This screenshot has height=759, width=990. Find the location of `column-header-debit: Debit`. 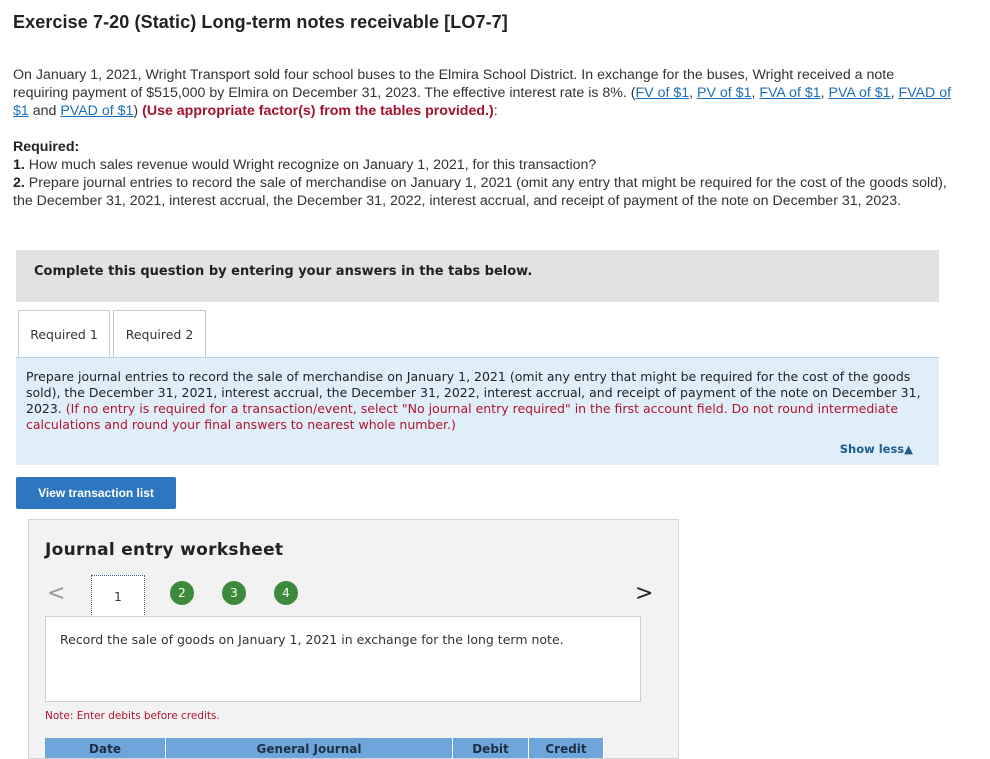

column-header-debit: Debit is located at coordinates (491, 748).